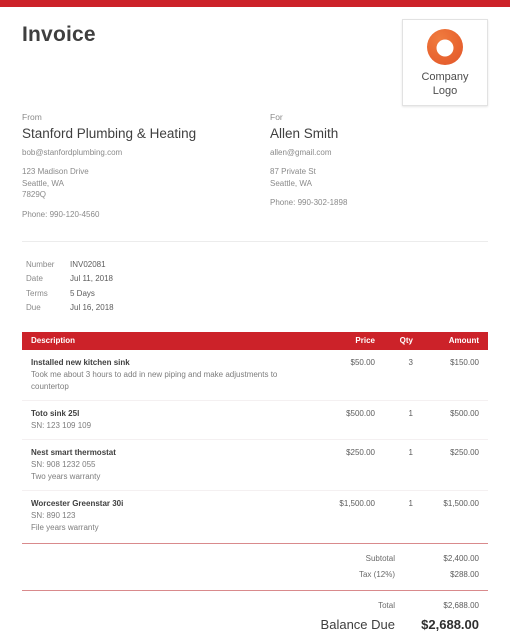 Image resolution: width=510 pixels, height=637 pixels. What do you see at coordinates (61, 425) in the screenshot?
I see `line-item-subtitle: SN: 123 109 109` at bounding box center [61, 425].